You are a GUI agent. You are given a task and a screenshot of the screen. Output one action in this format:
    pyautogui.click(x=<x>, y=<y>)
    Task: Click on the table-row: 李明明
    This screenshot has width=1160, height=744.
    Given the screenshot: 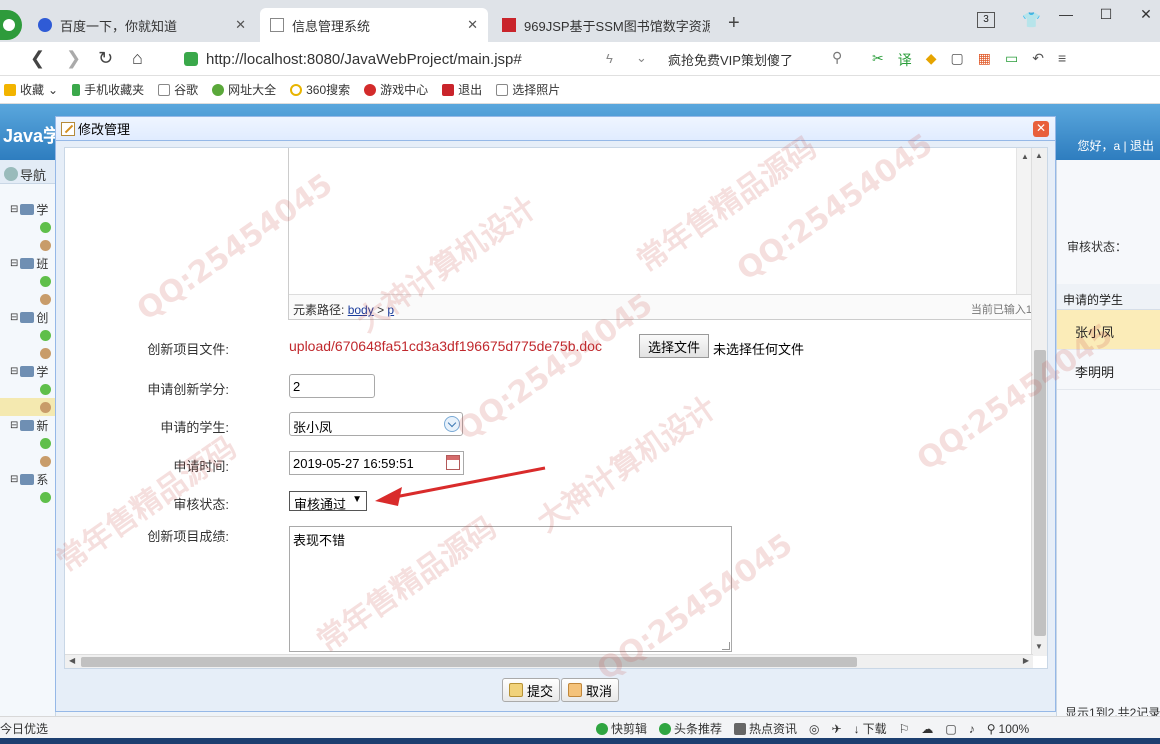 What is the action you would take?
    pyautogui.click(x=1108, y=370)
    